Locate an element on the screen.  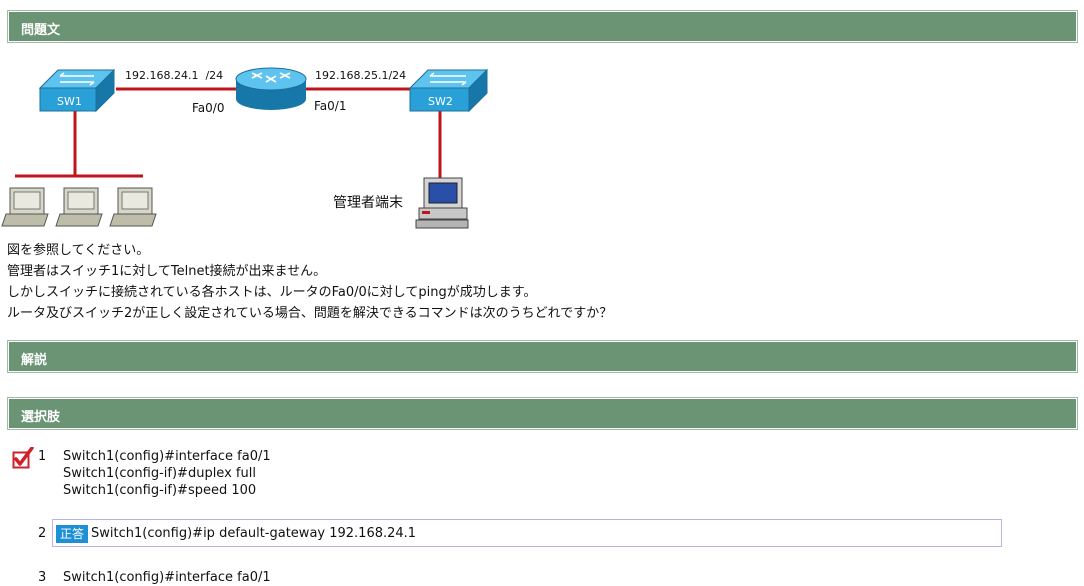
choice-number-2: 2 is located at coordinates (42, 533).